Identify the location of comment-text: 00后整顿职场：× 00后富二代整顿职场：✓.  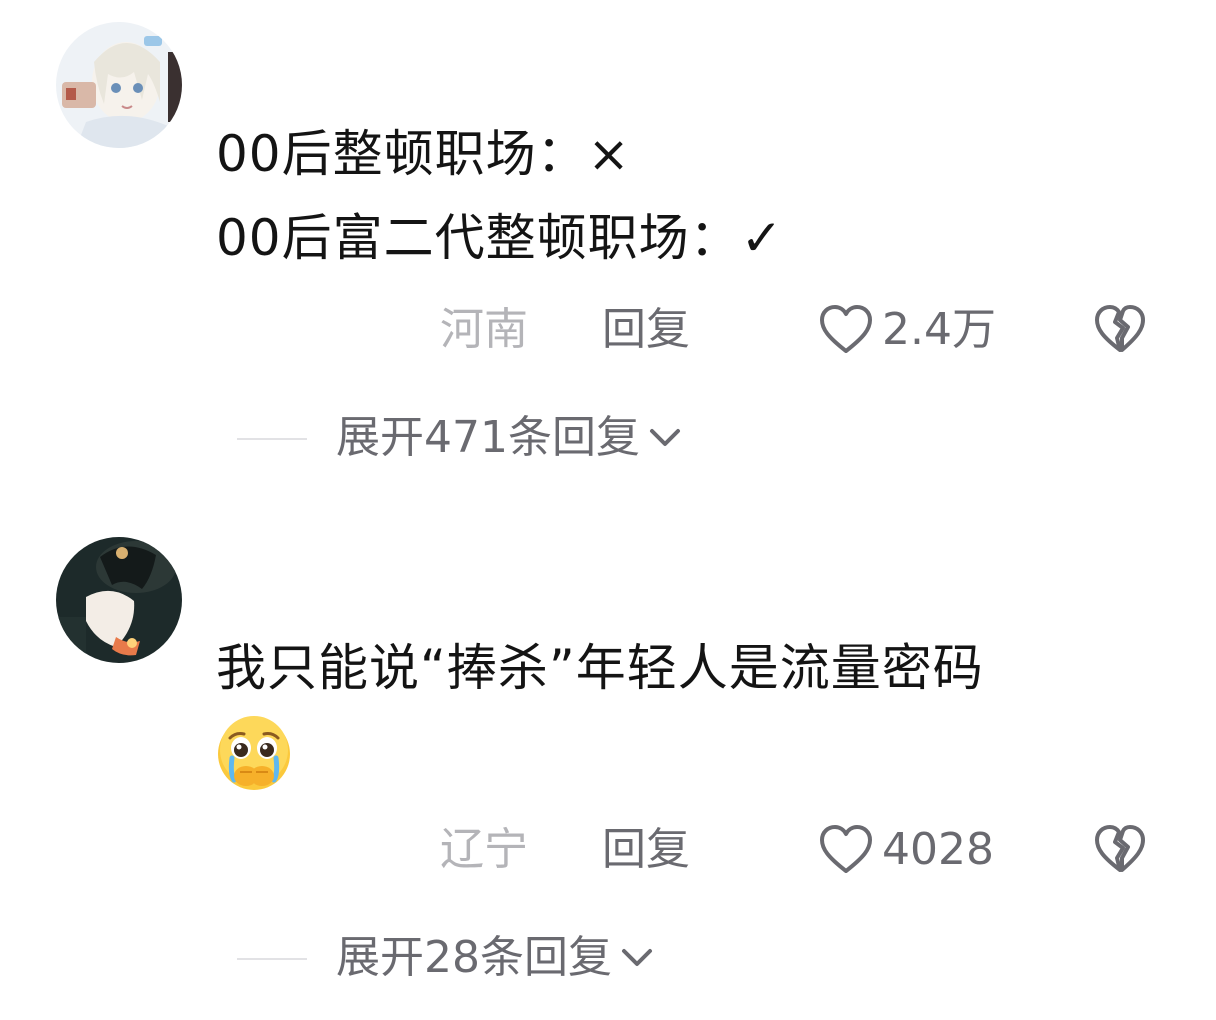
(696, 196).